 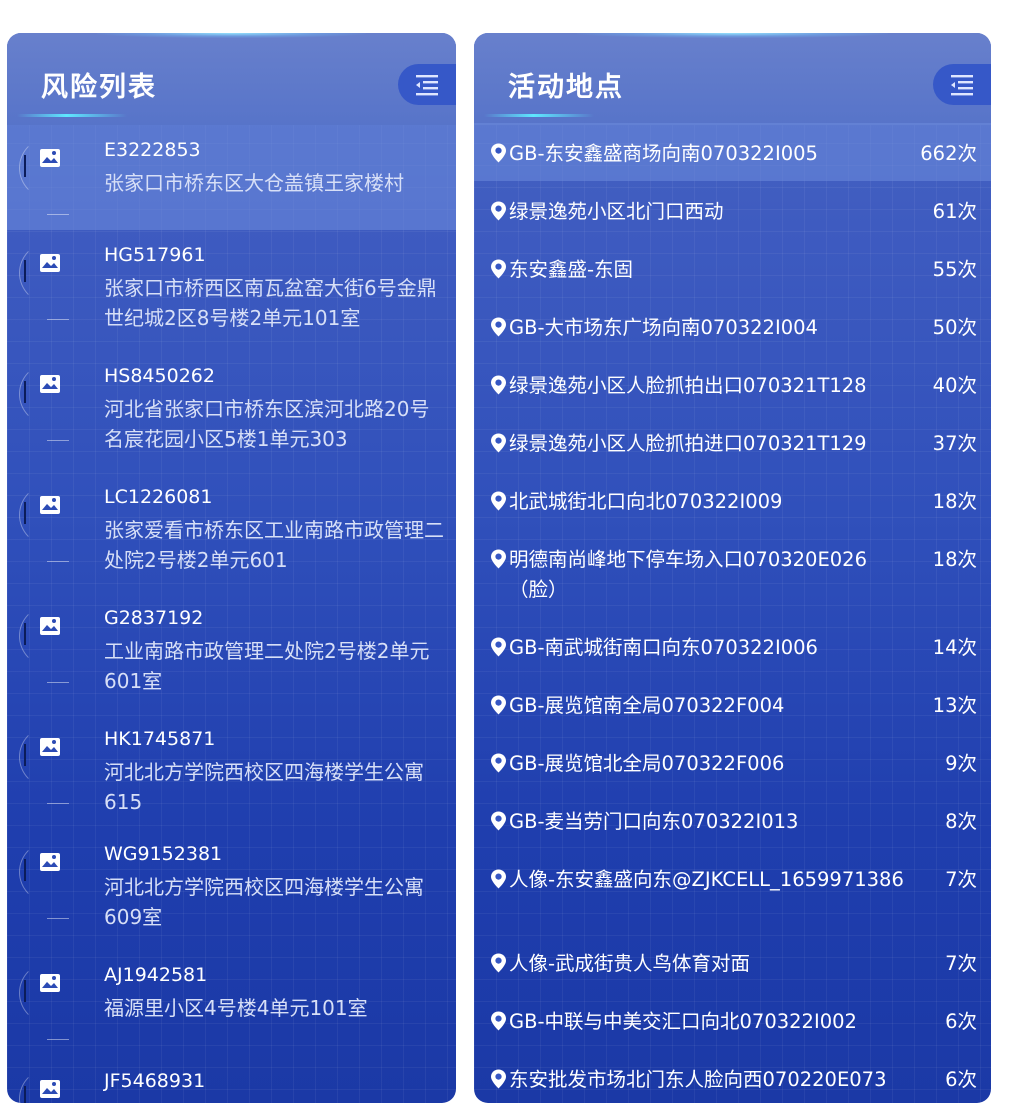 What do you see at coordinates (267, 666) in the screenshot?
I see `risk-item-address: 工业南路市政管理二处院2号楼2单元601室` at bounding box center [267, 666].